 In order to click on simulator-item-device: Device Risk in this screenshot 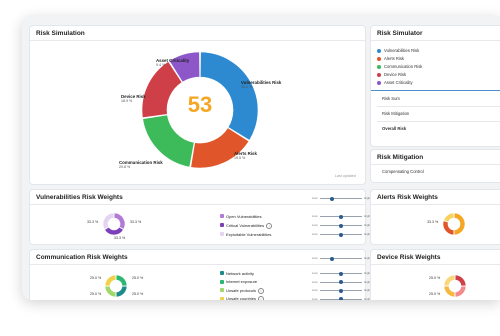, I will do `click(391, 74)`.